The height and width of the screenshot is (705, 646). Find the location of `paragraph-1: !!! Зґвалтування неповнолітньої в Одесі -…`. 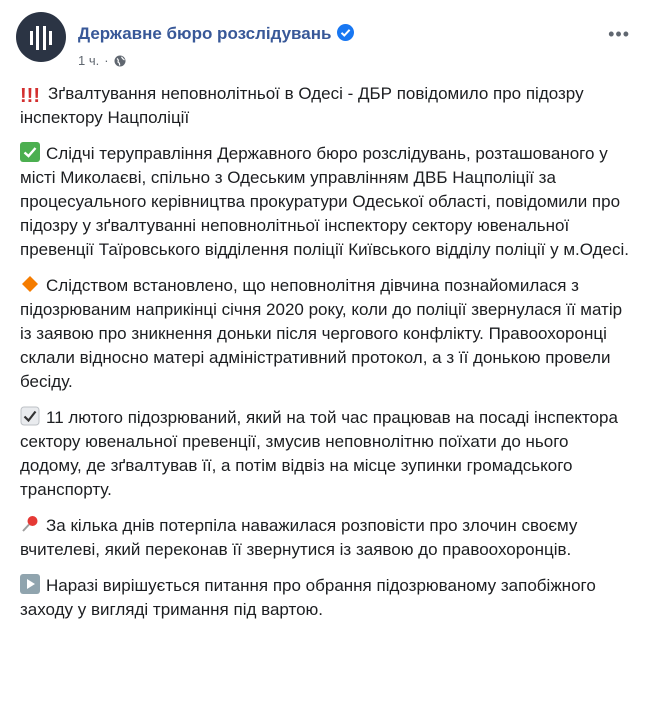

paragraph-1: !!! Зґвалтування неповнолітньої в Одесі -… is located at coordinates (326, 106).